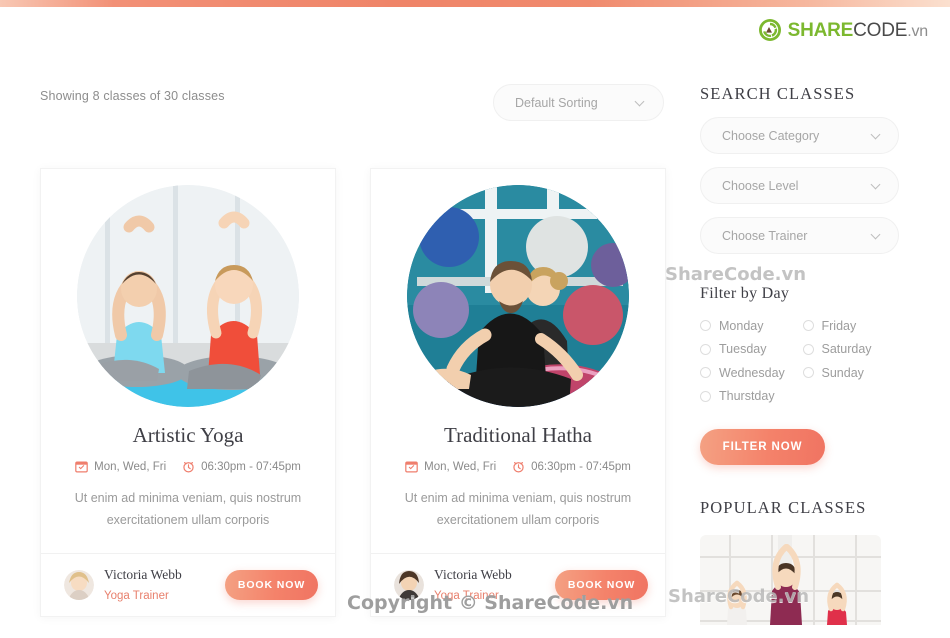 The image size is (950, 638). I want to click on day-option-sunday: Sunday, so click(854, 373).